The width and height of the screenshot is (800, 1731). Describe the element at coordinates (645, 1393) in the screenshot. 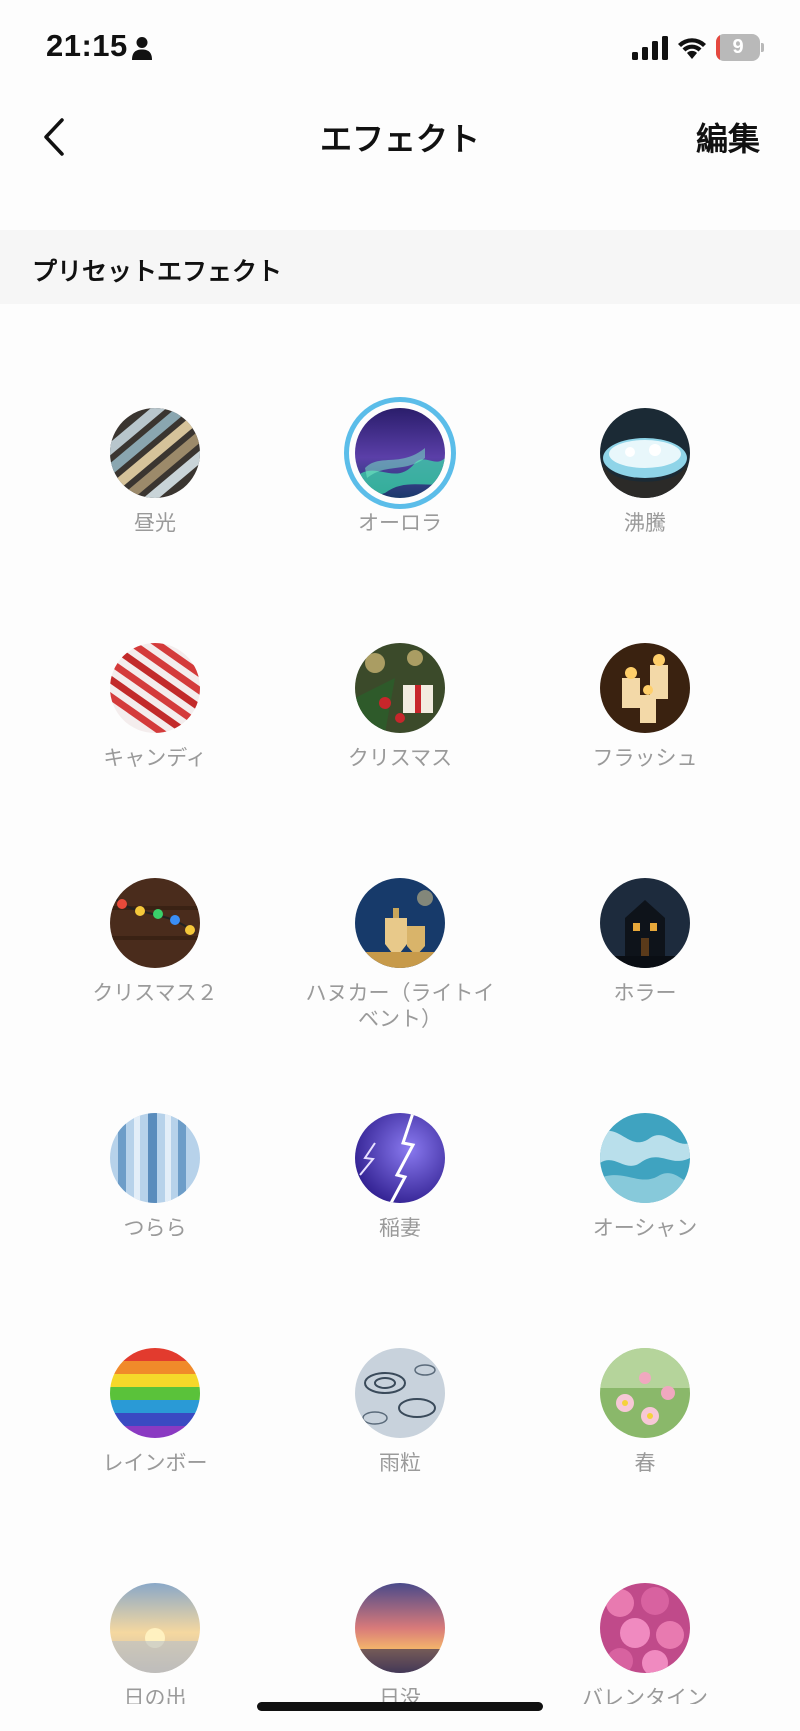

I see `spring-thumbnail` at that location.